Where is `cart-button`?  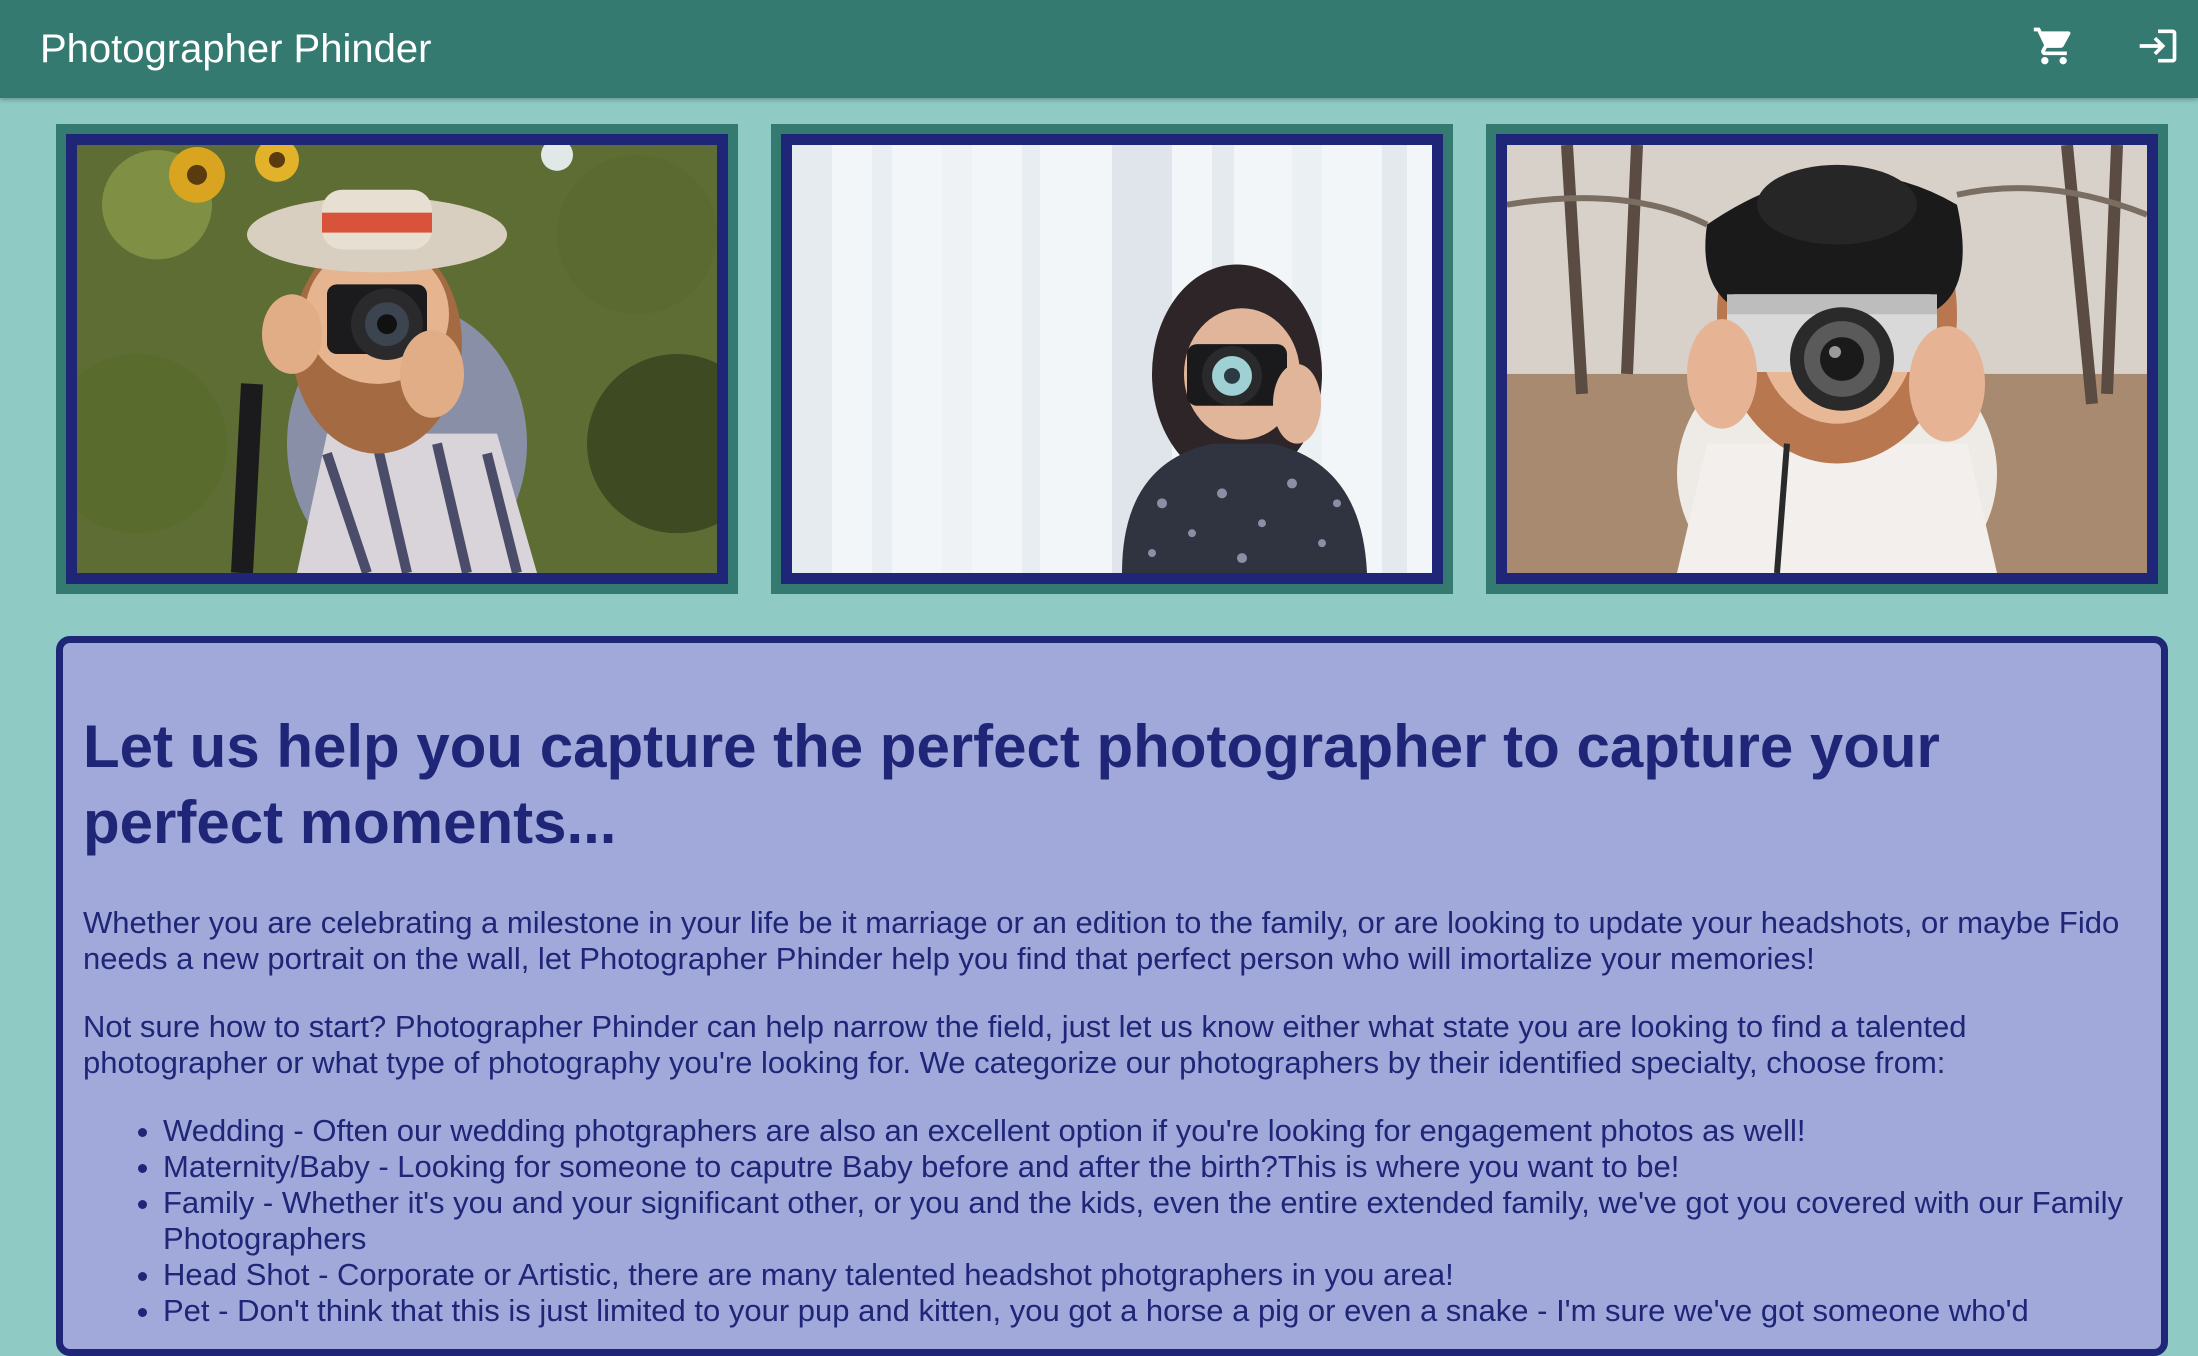
cart-button is located at coordinates (2054, 46).